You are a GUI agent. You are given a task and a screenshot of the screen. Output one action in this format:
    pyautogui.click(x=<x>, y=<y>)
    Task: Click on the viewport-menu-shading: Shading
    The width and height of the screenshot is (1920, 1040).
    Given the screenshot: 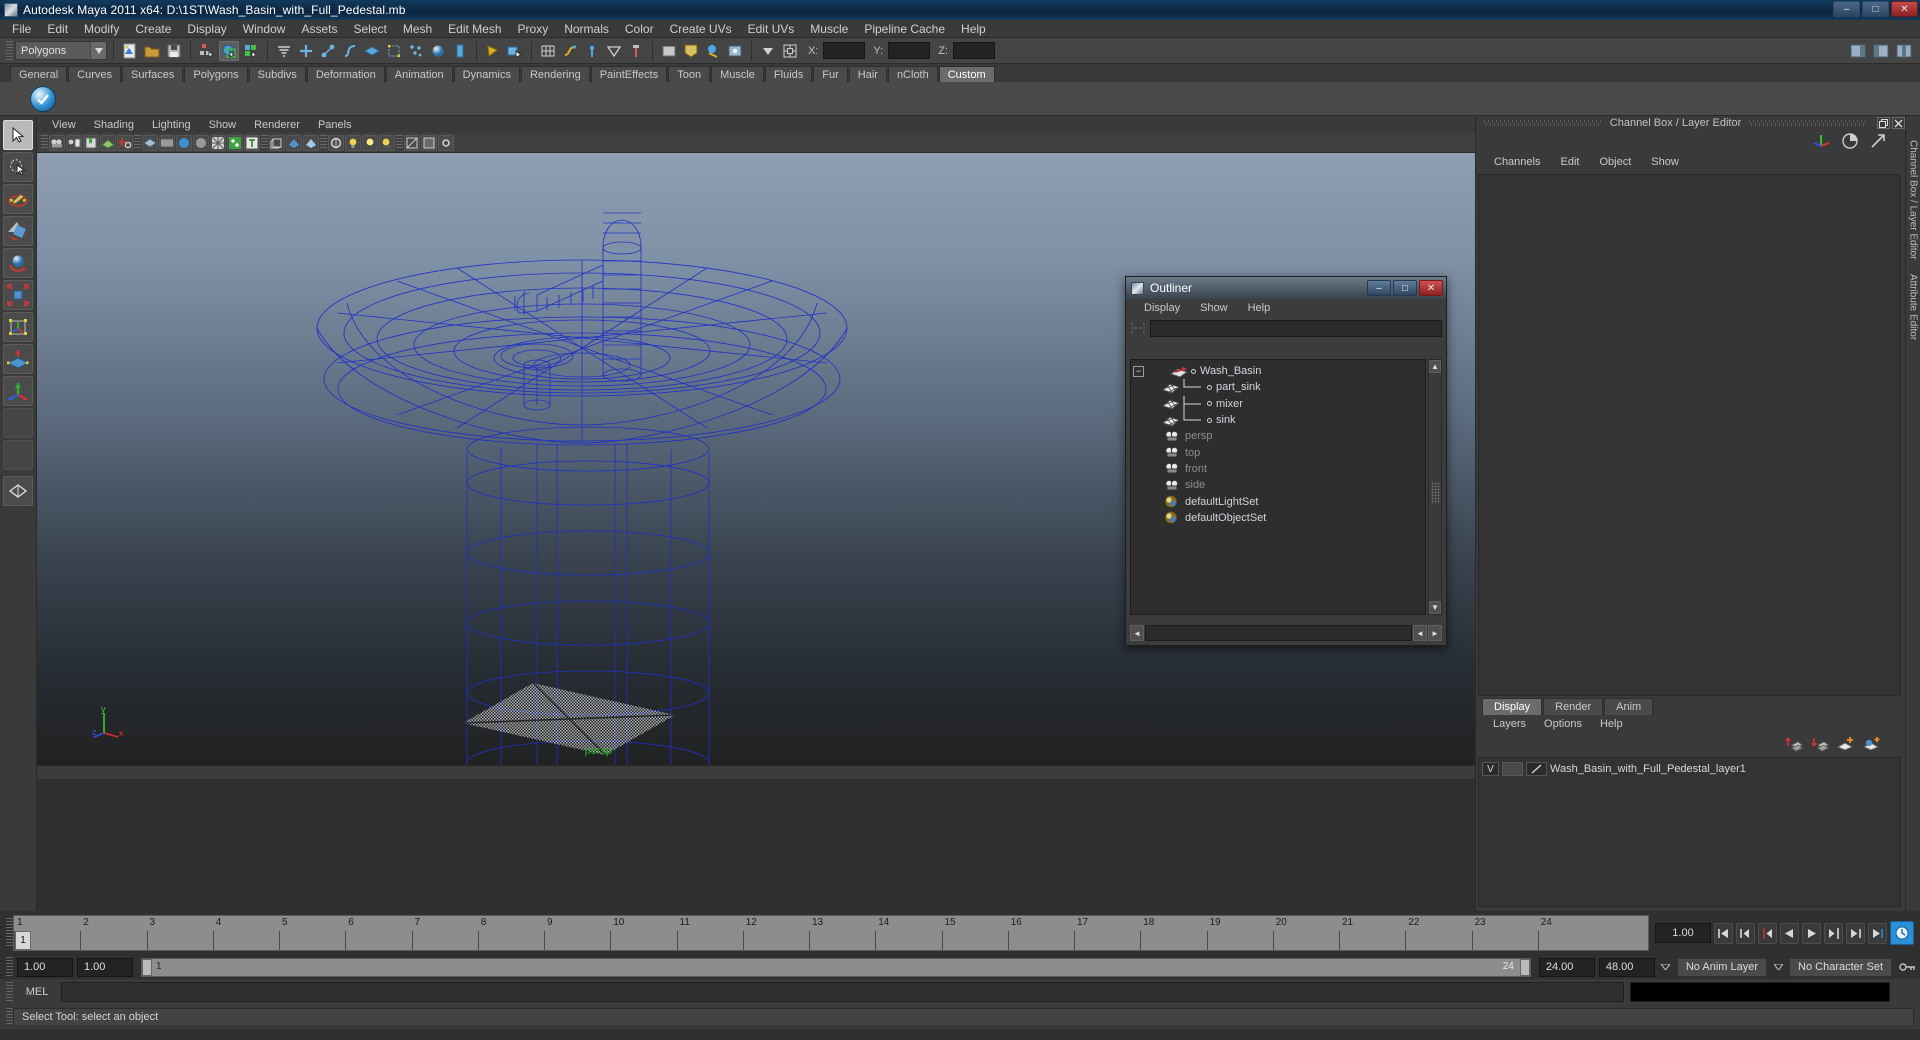 What is the action you would take?
    pyautogui.click(x=114, y=125)
    